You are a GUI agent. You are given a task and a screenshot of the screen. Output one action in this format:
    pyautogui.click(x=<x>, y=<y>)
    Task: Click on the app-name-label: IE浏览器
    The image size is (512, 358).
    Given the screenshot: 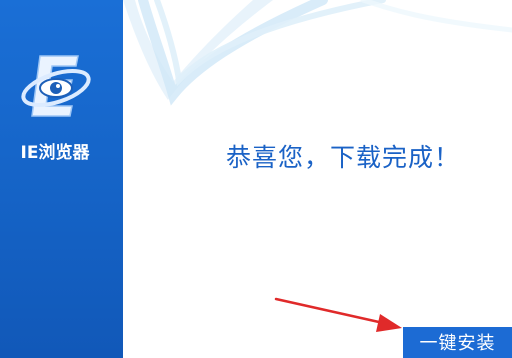 What is the action you would take?
    pyautogui.click(x=55, y=153)
    